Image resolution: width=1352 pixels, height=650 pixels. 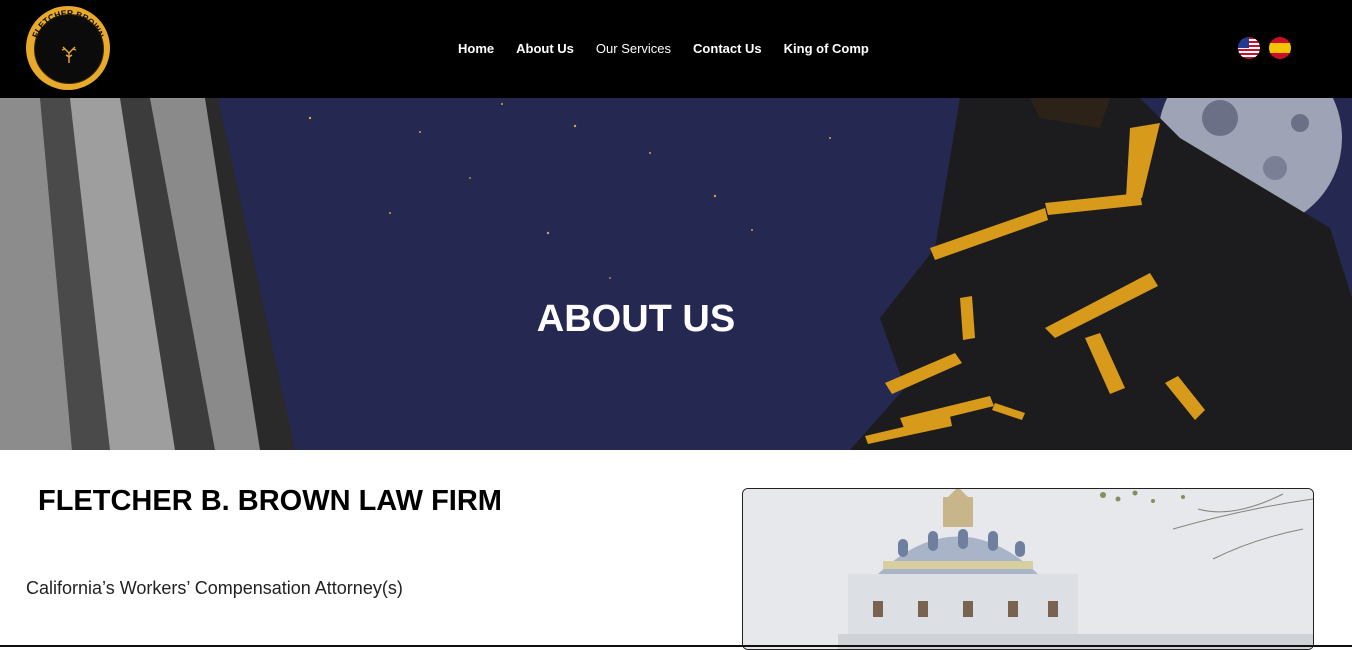 I want to click on svg-text: FLETCHER BROWN, so click(x=68, y=23).